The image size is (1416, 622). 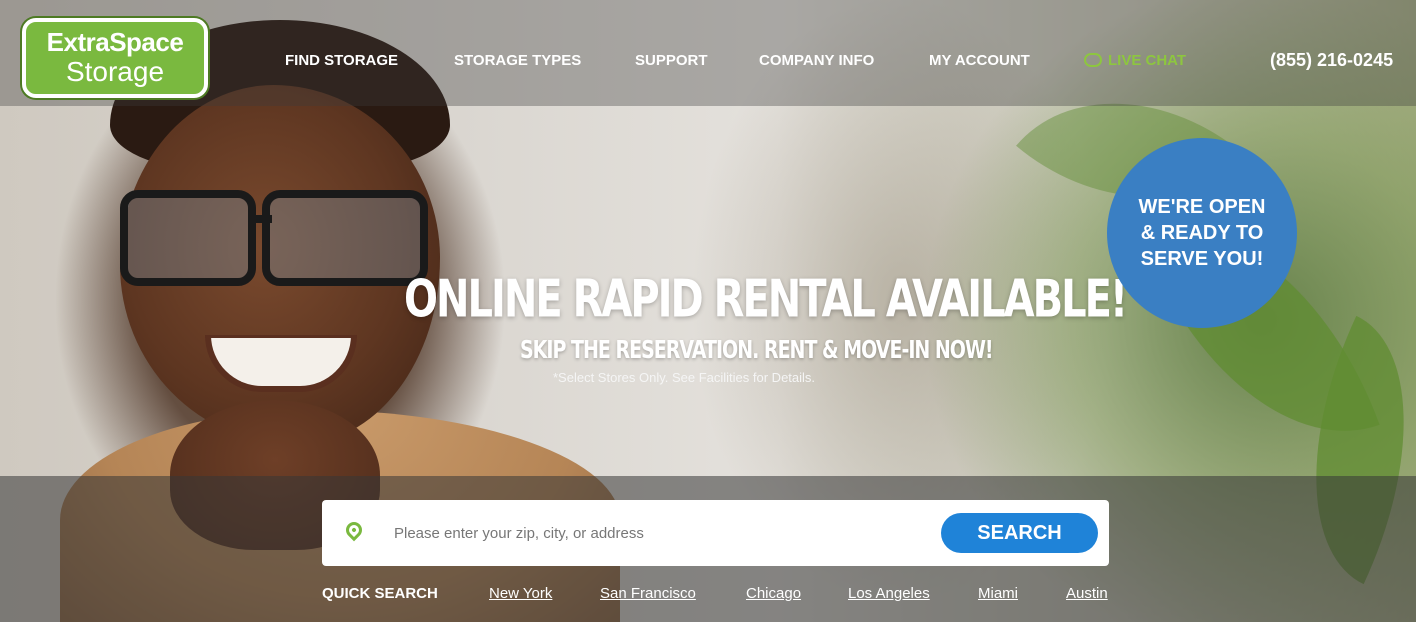 What do you see at coordinates (1147, 60) in the screenshot?
I see `live-chat-label: LIVE CHAT` at bounding box center [1147, 60].